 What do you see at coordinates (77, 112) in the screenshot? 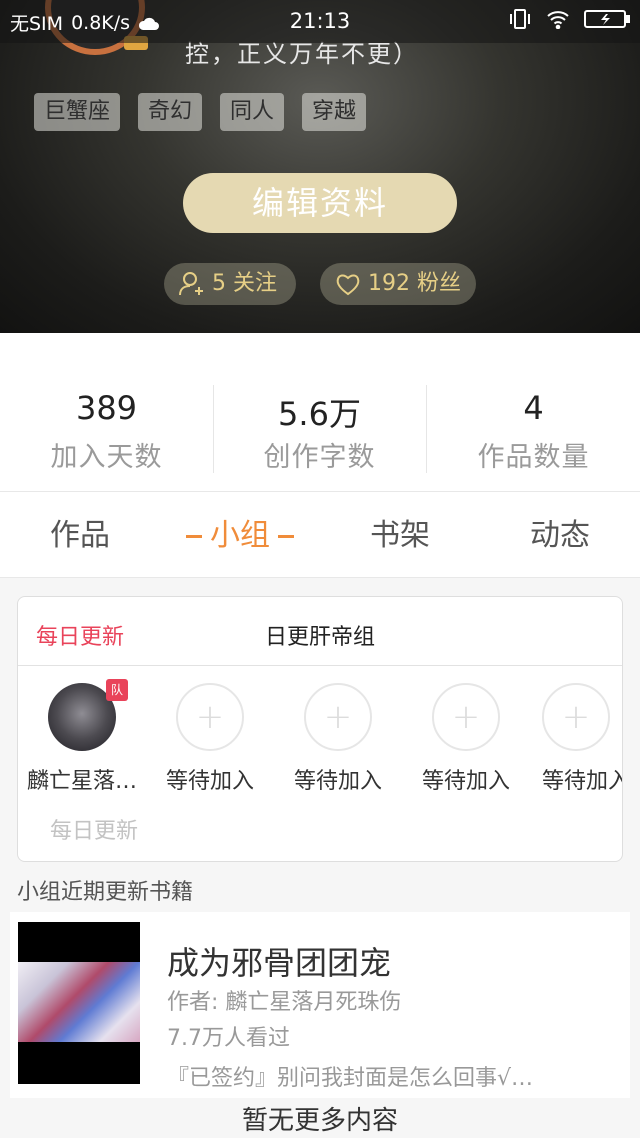
I see `tag-item: 巨蟹座` at bounding box center [77, 112].